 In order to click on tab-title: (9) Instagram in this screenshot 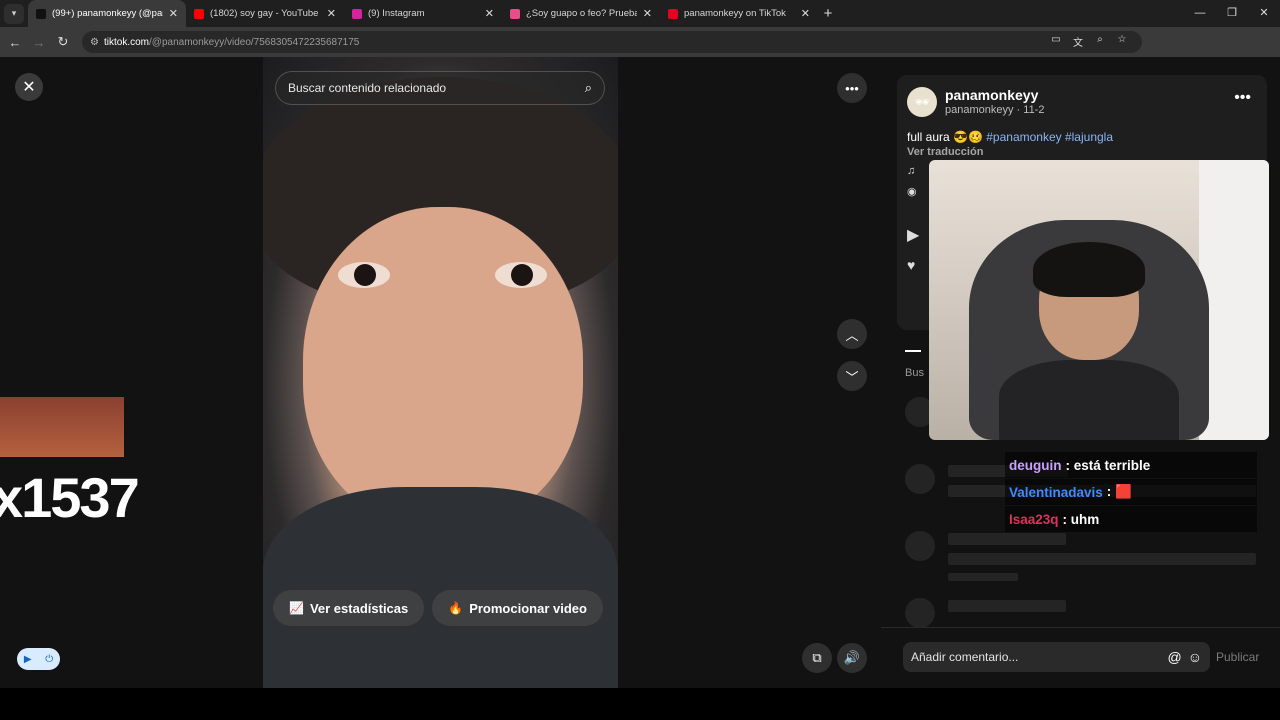, I will do `click(396, 13)`.